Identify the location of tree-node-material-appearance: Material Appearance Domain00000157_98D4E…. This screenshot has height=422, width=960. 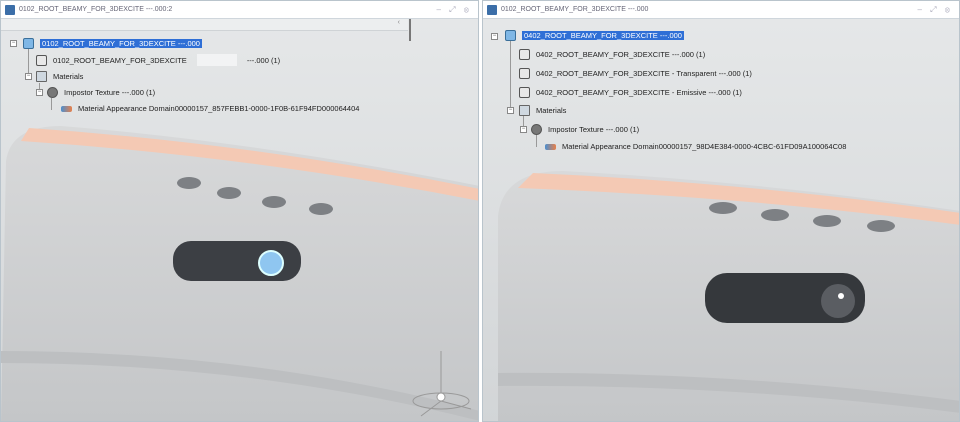
(695, 146).